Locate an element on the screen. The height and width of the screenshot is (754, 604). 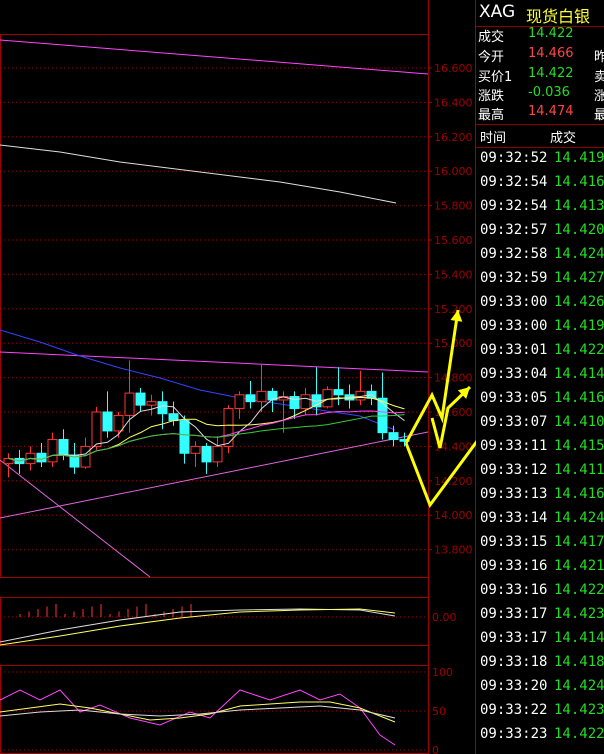
y-tick-label: 14.200 is located at coordinates (453, 481).